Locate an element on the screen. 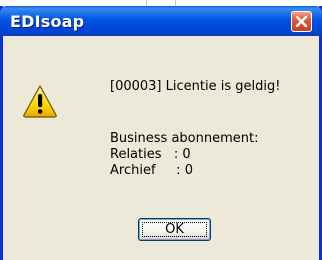  message-text: Business abonnement: is located at coordinates (184, 138).